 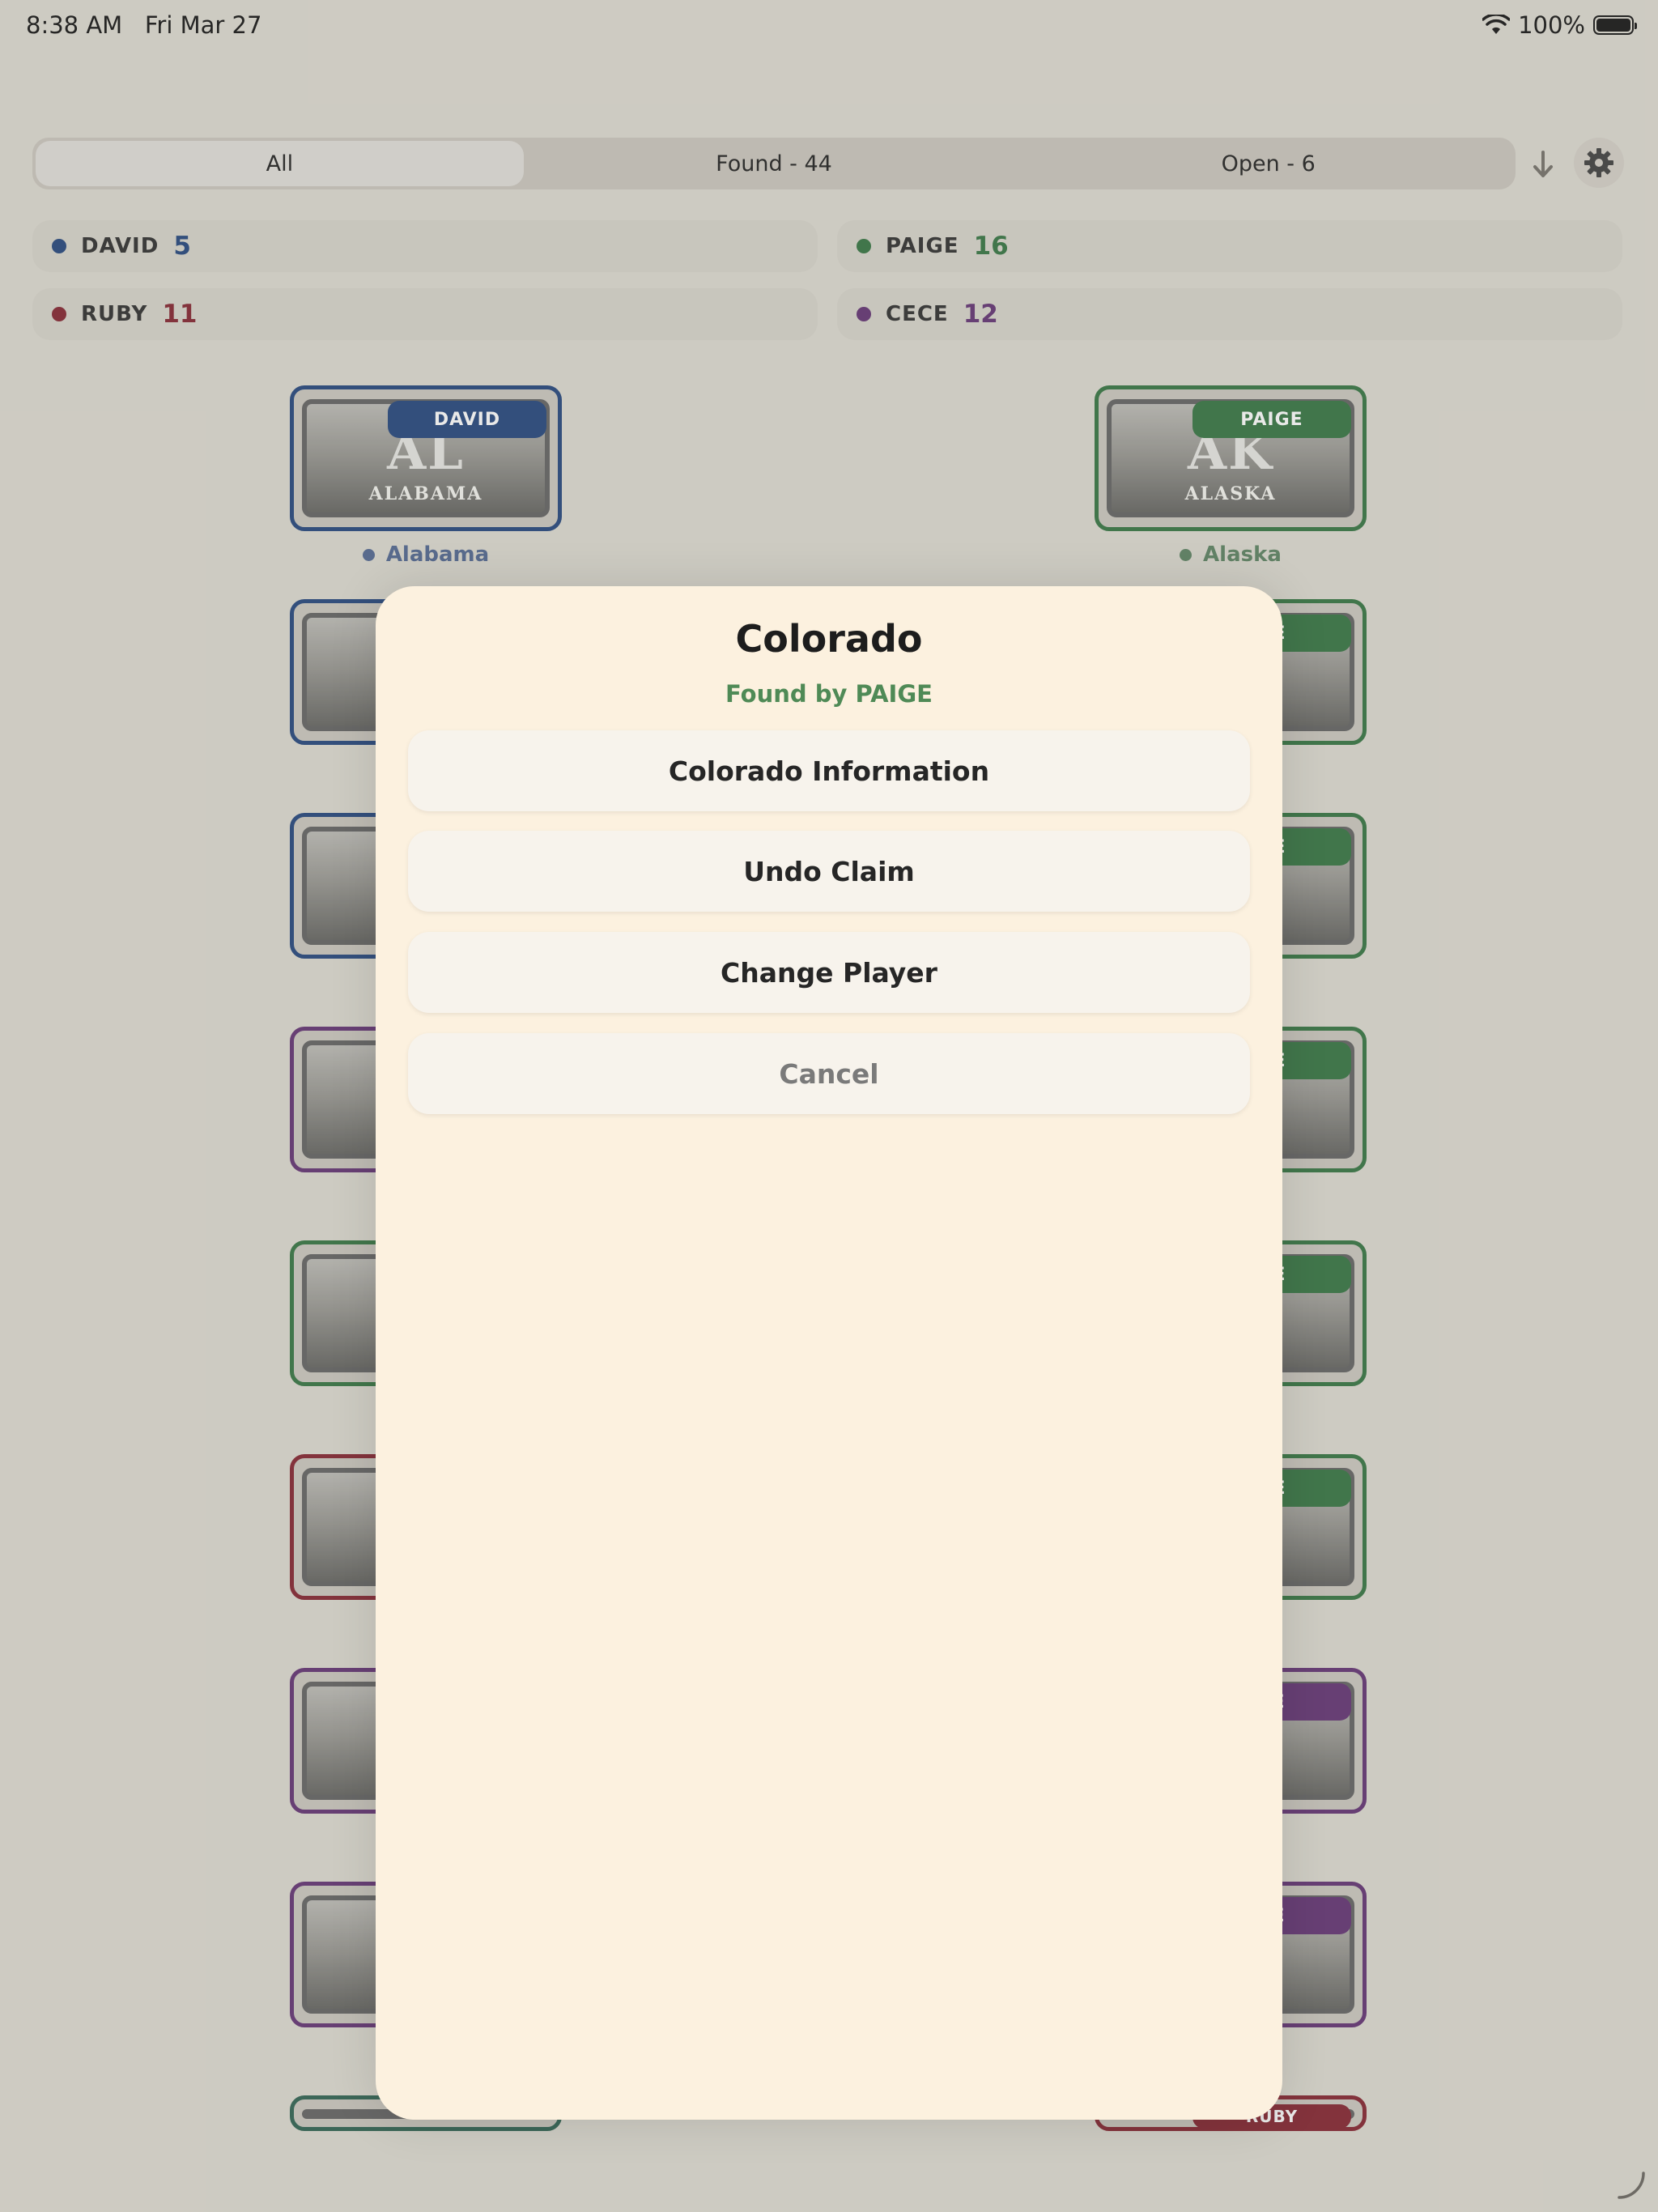 What do you see at coordinates (829, 770) in the screenshot?
I see `state-information-button: Colorado Information` at bounding box center [829, 770].